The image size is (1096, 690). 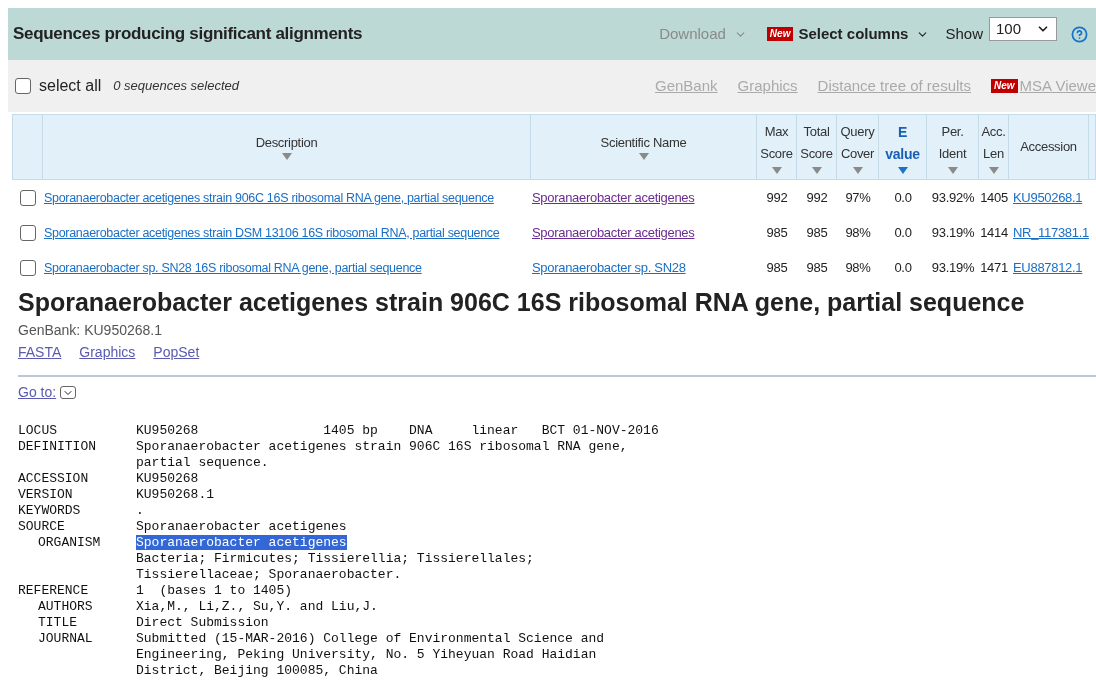 I want to click on accession-link: EU887812.1, so click(x=1048, y=267).